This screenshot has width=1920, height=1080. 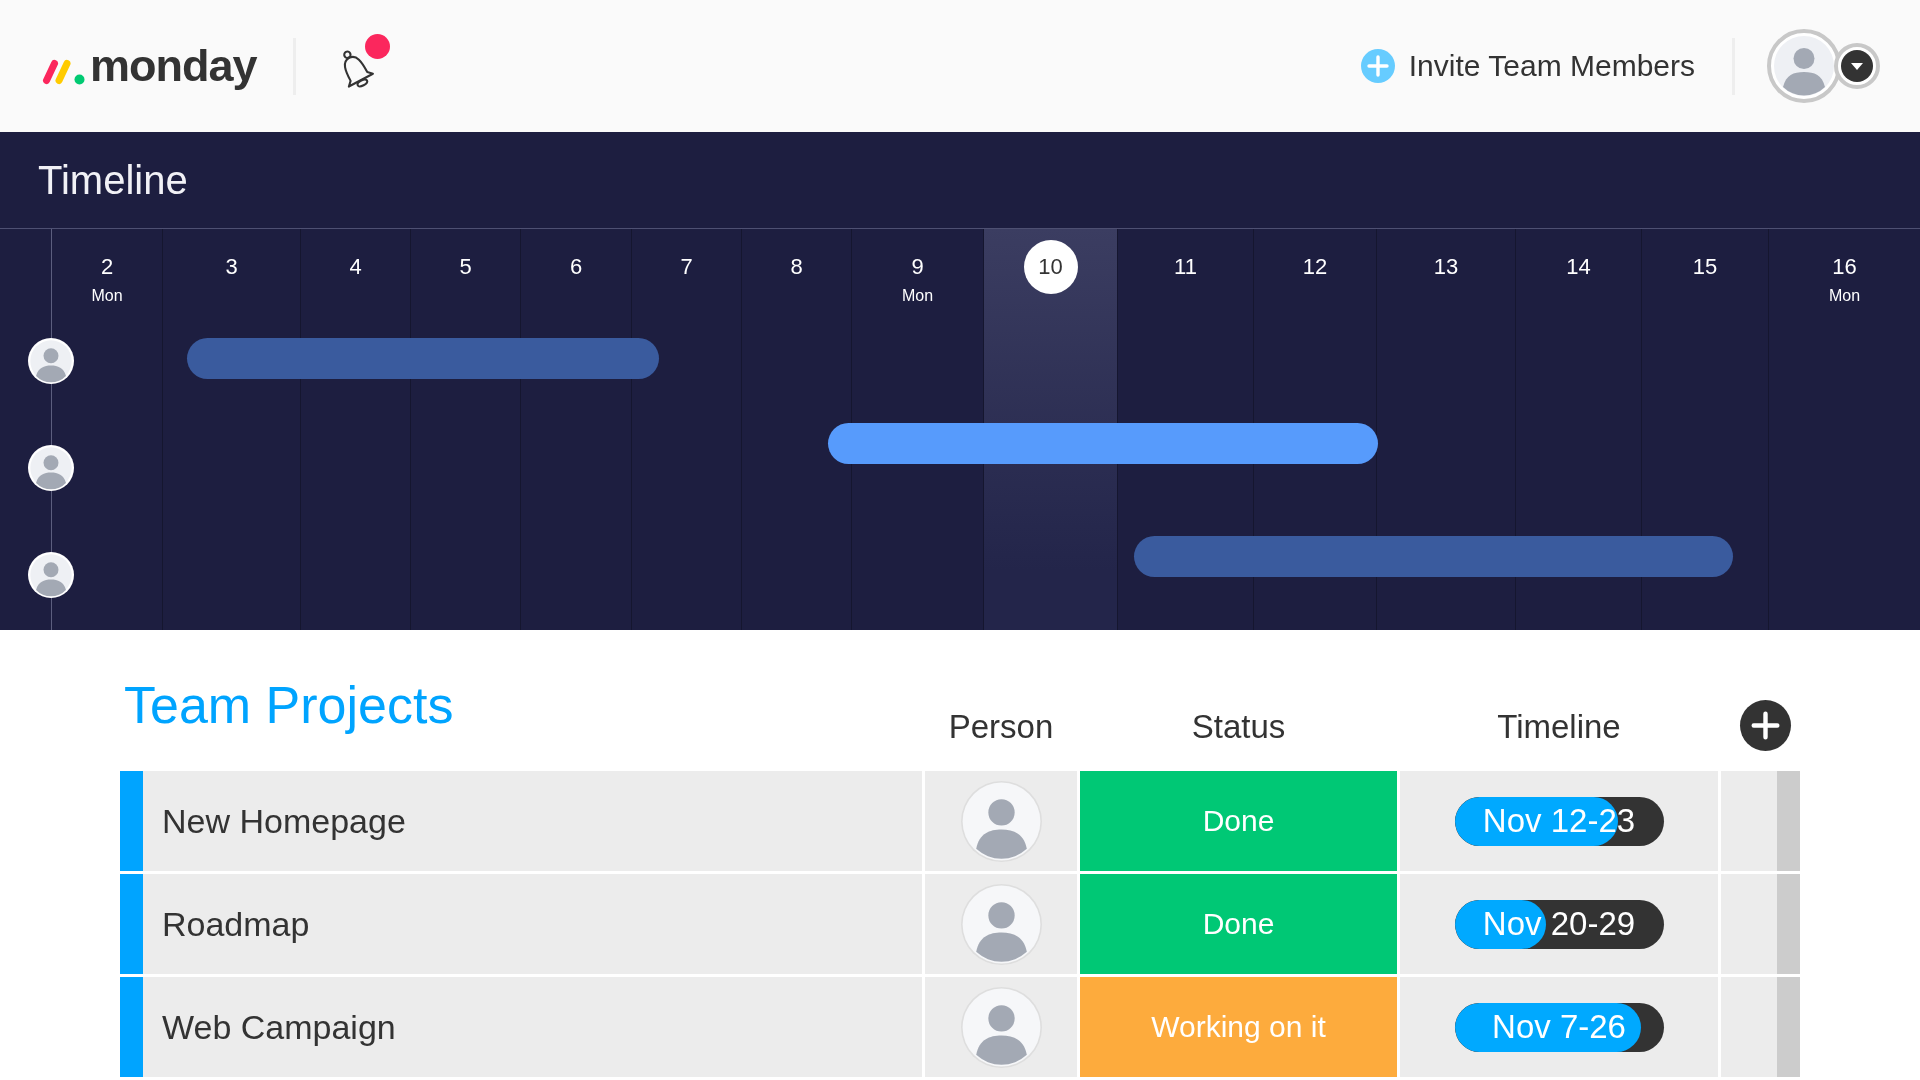 I want to click on status-cell: Working on it, so click(x=1238, y=1027).